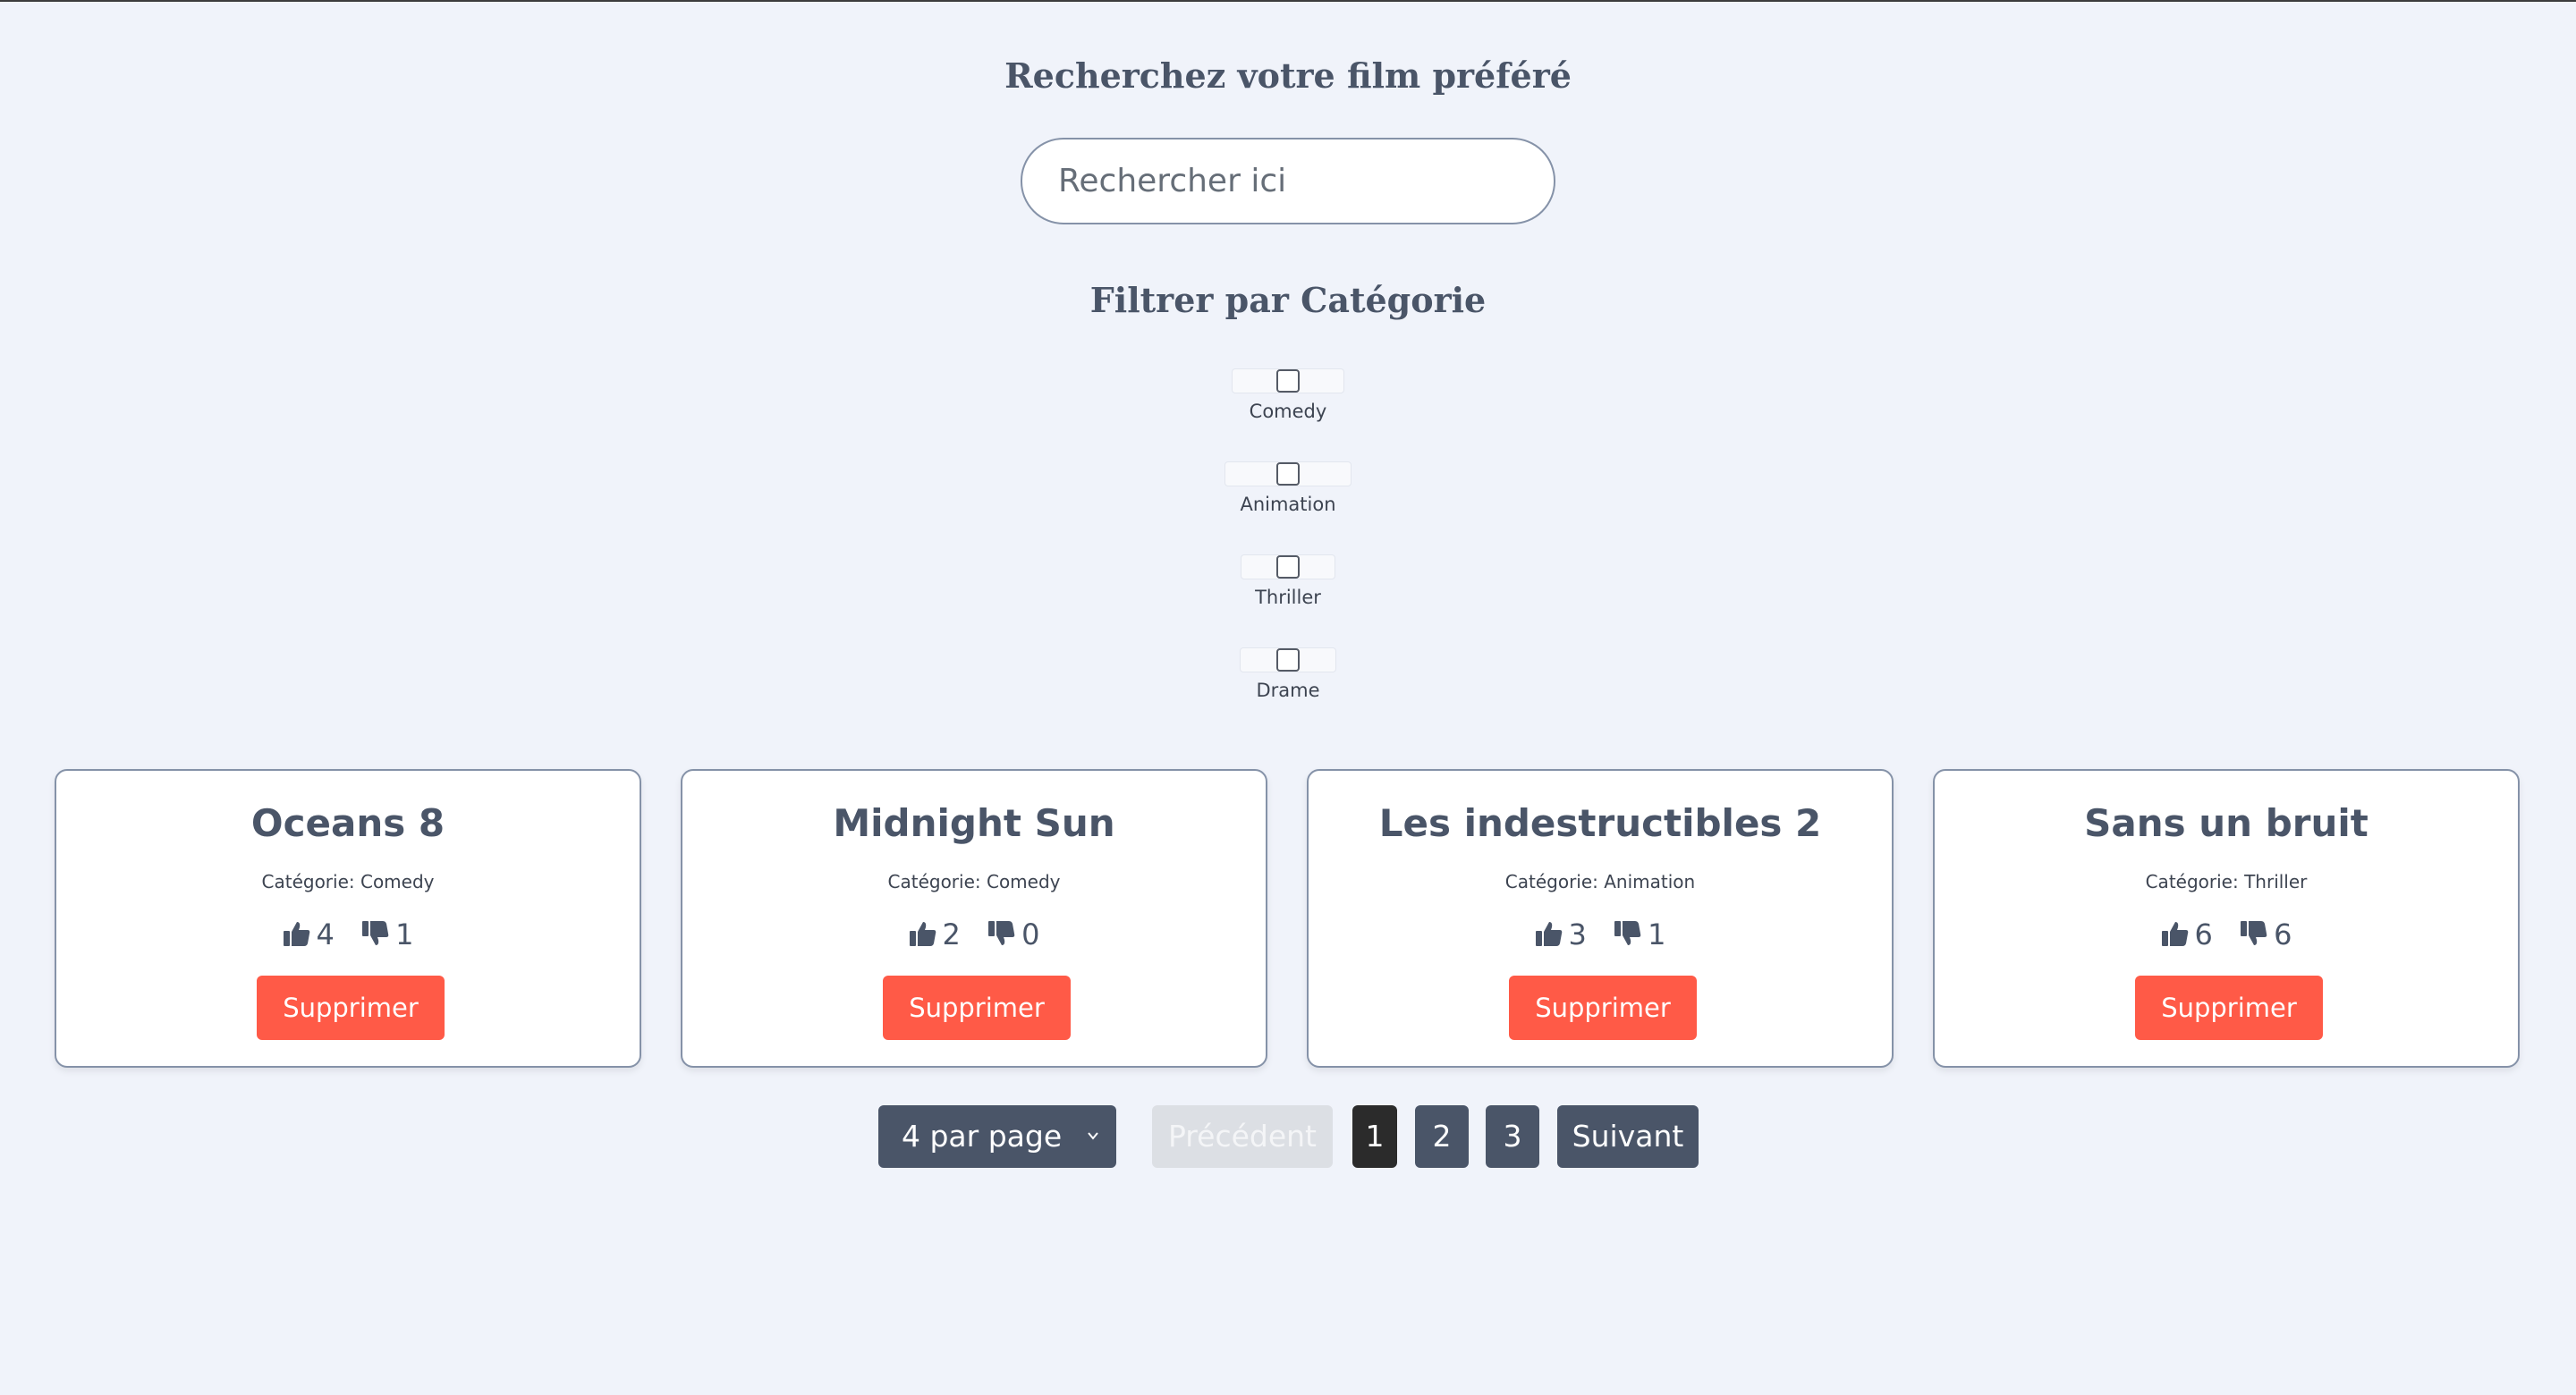 The height and width of the screenshot is (1395, 2576). What do you see at coordinates (348, 934) in the screenshot?
I see `movie-votes: 4 1` at bounding box center [348, 934].